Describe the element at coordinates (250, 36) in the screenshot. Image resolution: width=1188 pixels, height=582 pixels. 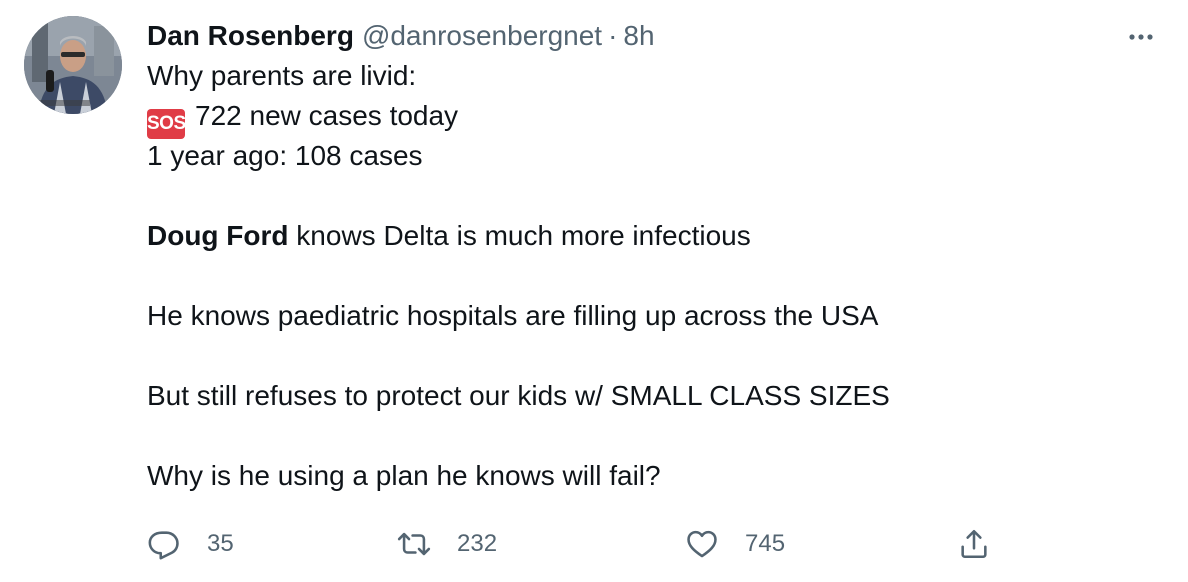
I see `display-name: Dan Rosenberg` at that location.